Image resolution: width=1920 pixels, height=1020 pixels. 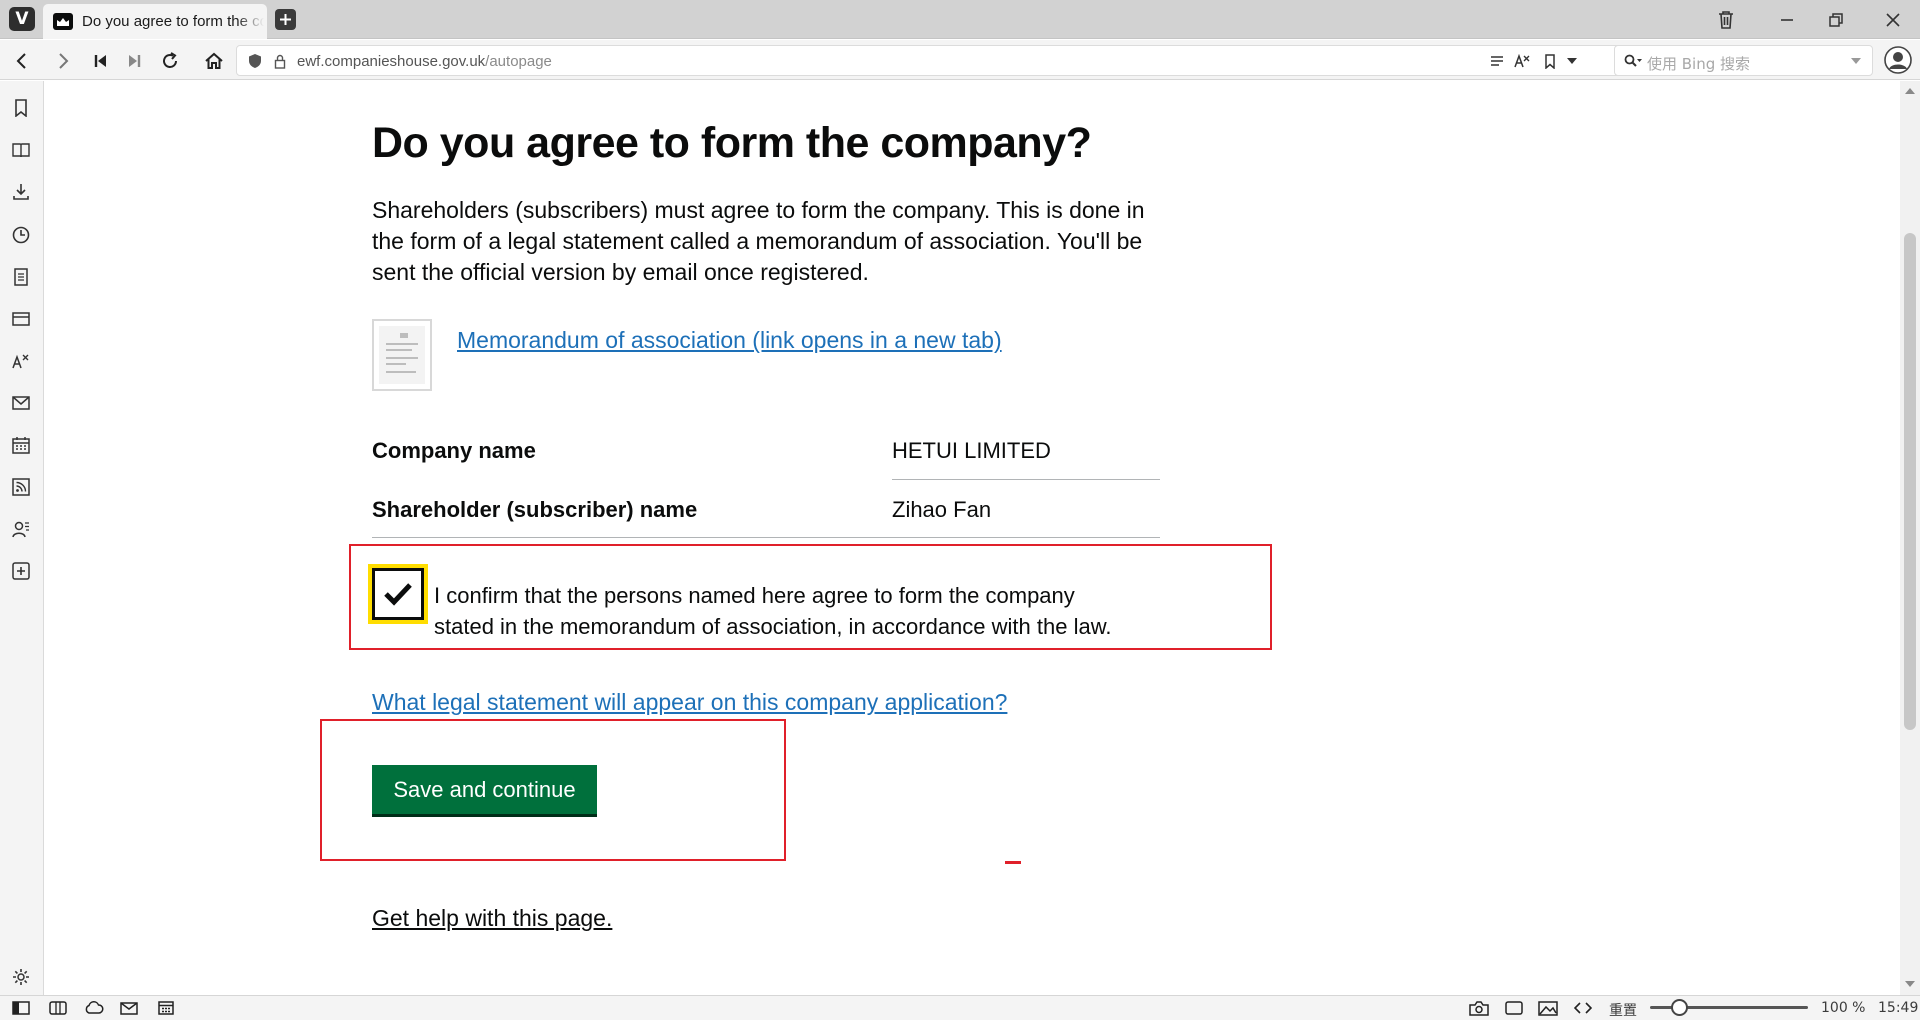 I want to click on save-and-continue-button: Save and continue, so click(x=484, y=789).